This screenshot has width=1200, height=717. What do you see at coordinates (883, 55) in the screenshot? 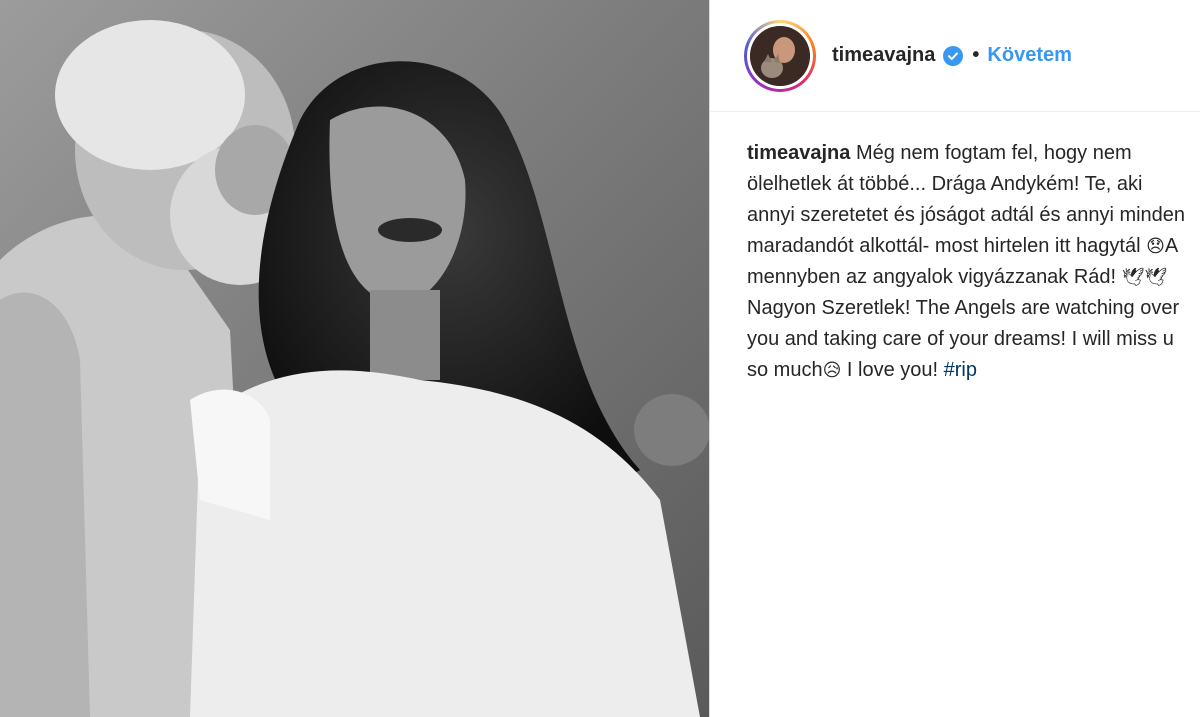
I see `author-username: timeavajna` at bounding box center [883, 55].